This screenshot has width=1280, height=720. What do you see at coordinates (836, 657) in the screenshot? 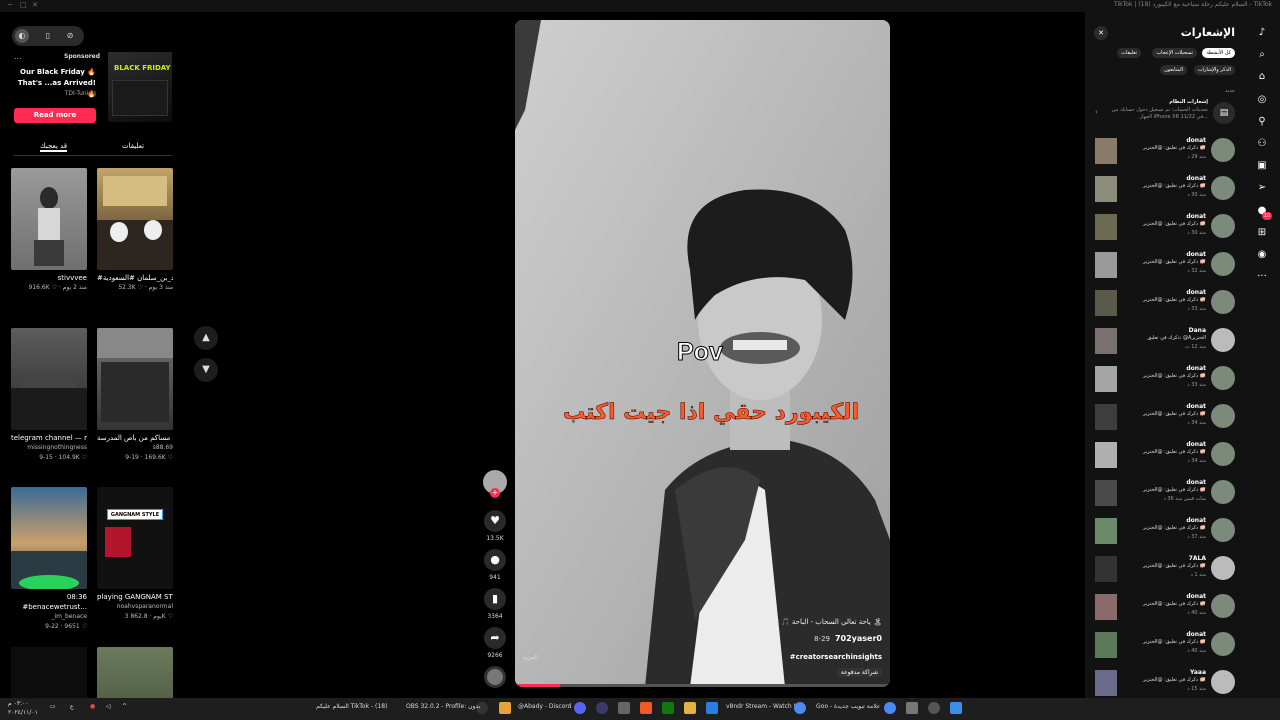
I see `video-hashtag: #creatorsearchinsights` at bounding box center [836, 657].